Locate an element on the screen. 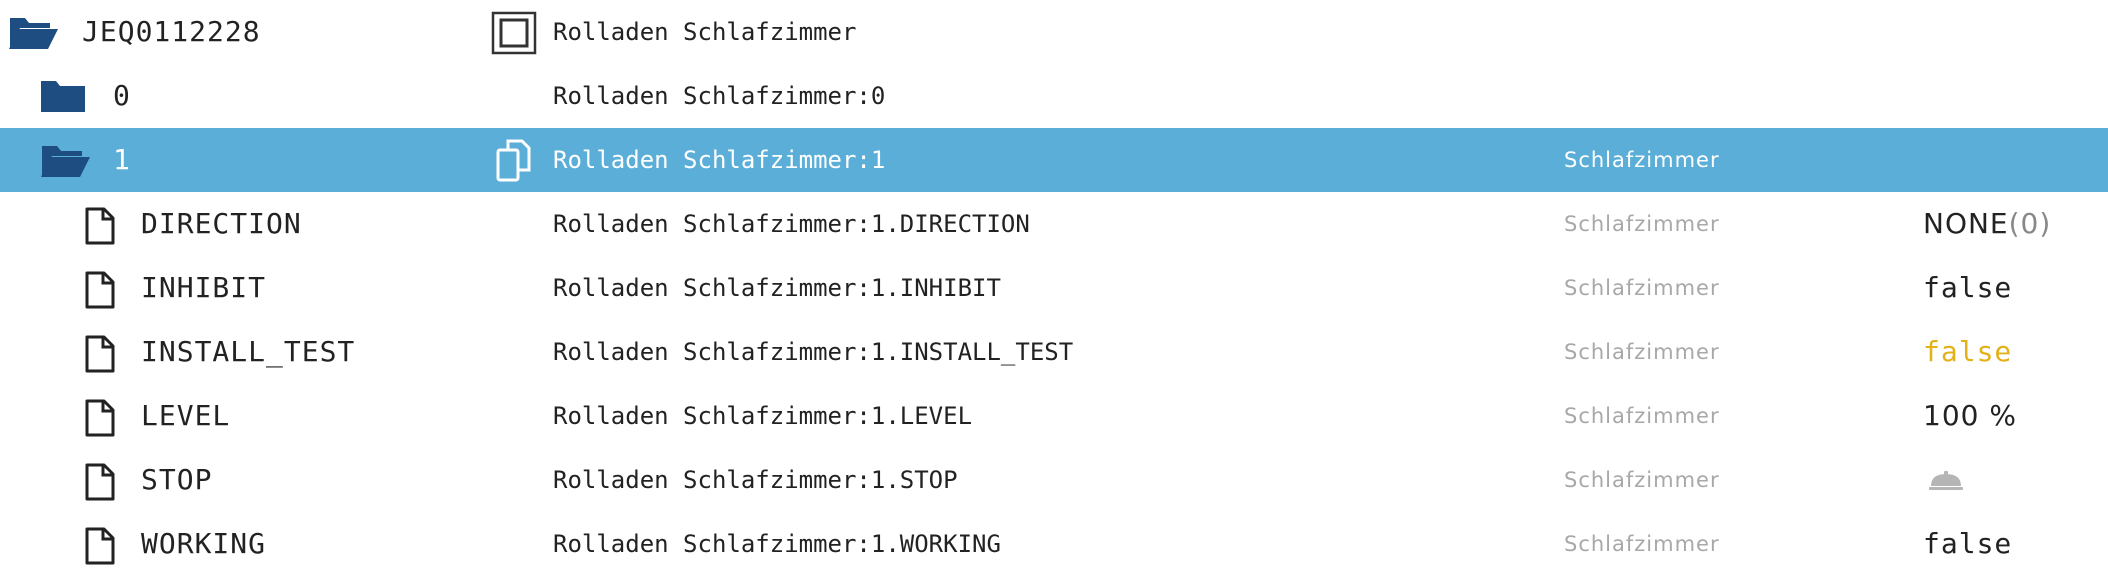 The width and height of the screenshot is (2108, 576). datapoint-address: Rolladen Schlafzimmer:1.LEVEL is located at coordinates (763, 416).